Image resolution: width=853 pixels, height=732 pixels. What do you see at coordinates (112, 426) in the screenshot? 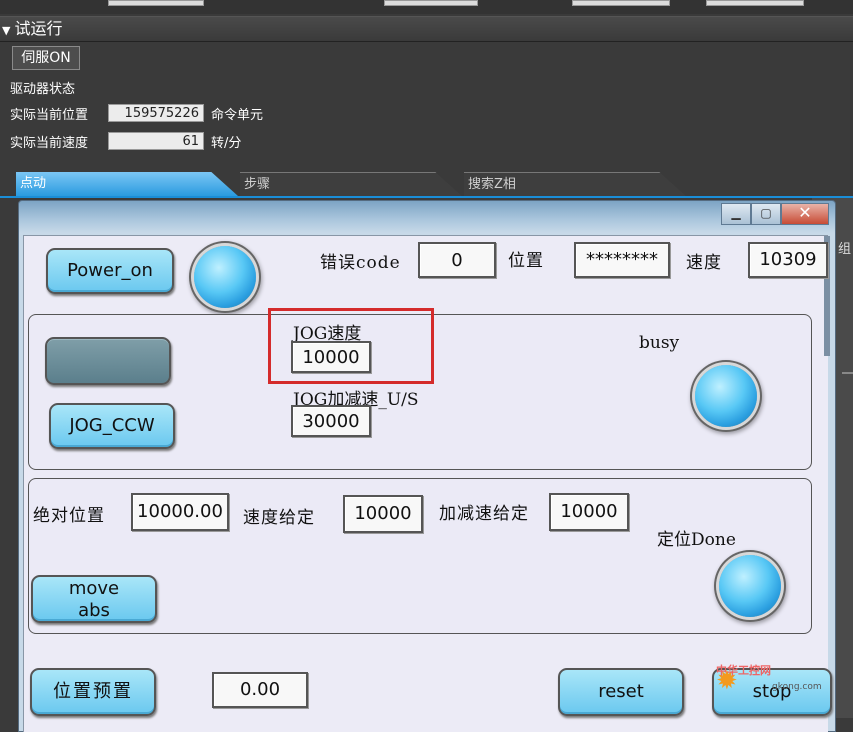
I see `jog-ccw-button: JOG_CCW` at bounding box center [112, 426].